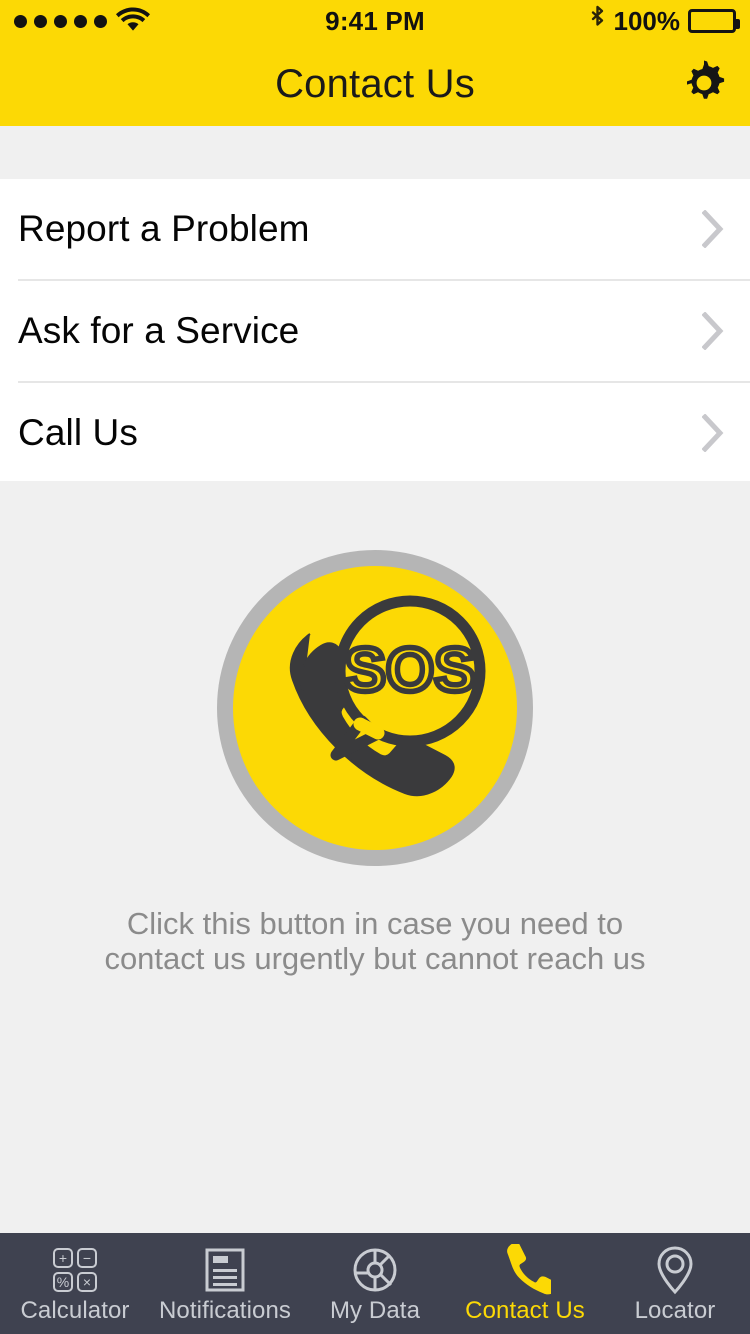 This screenshot has width=750, height=1334. What do you see at coordinates (714, 21) in the screenshot?
I see `battery-full-icon` at bounding box center [714, 21].